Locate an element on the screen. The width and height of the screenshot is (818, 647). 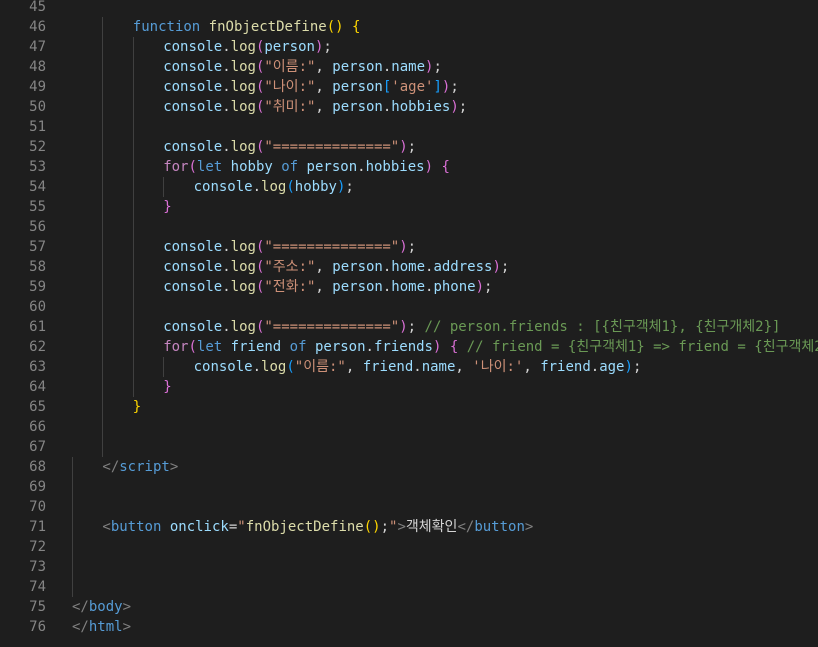
code-line: 50 console.log("취미:", person.hobbies); is located at coordinates (409, 107).